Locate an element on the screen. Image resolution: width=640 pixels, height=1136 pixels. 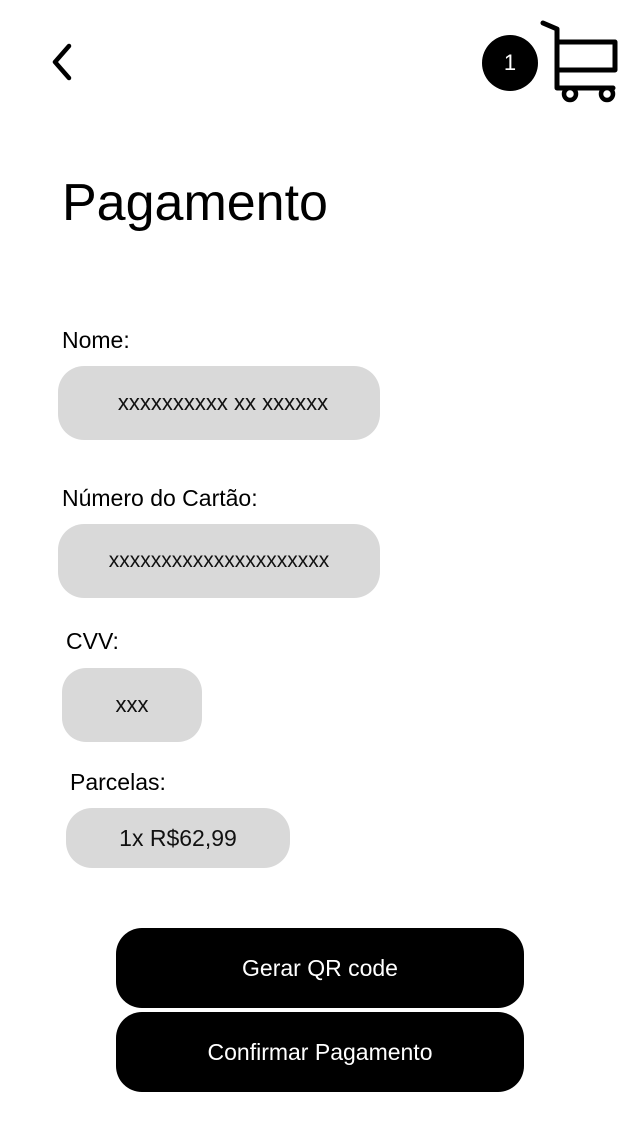
generate-qr-code-button: Gerar QR code is located at coordinates (320, 968).